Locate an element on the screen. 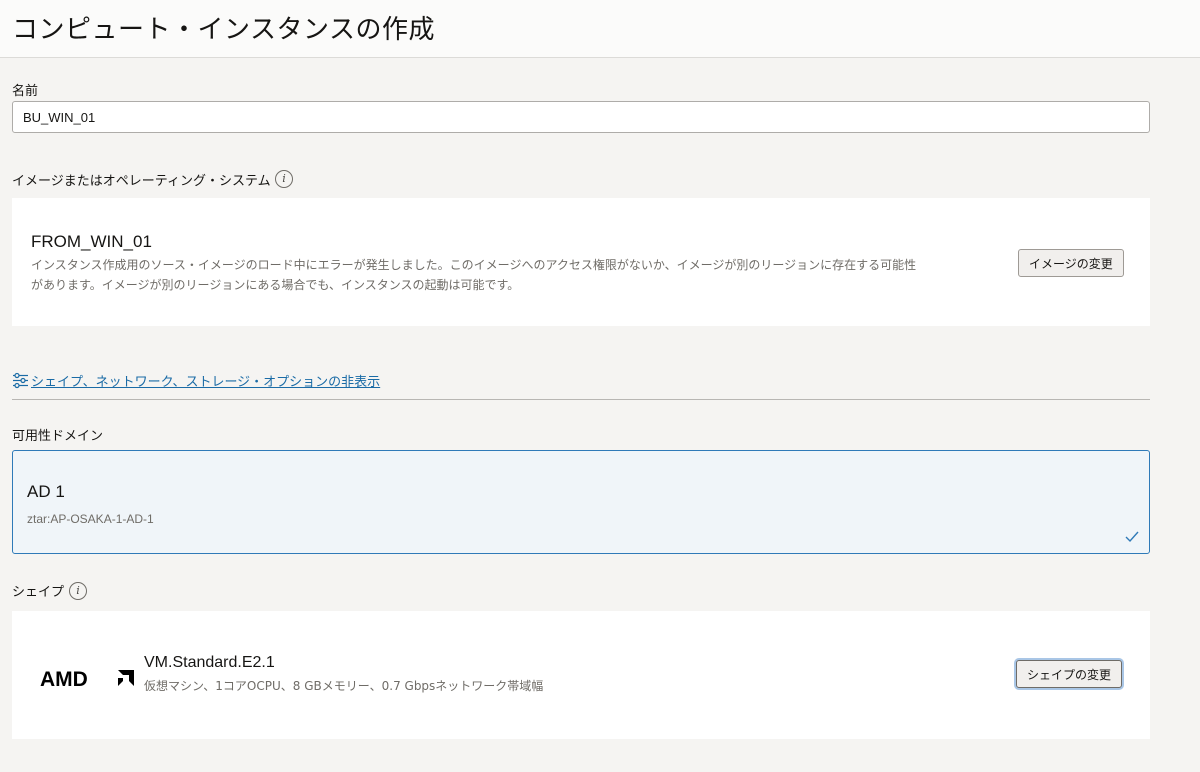  shape-description: 仮想マシン、1コアOCPU、8 GBメモリー、0.7 Gbpsネットワーク帯域幅 is located at coordinates (344, 686).